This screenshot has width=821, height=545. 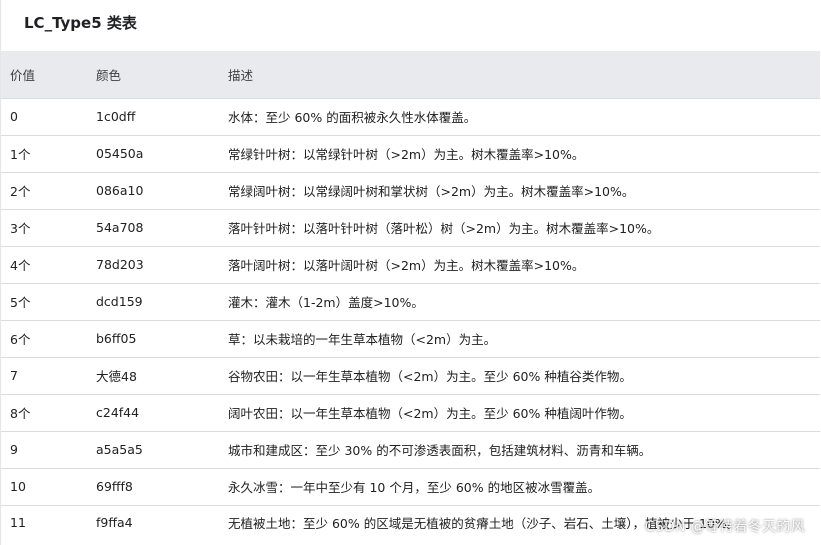 I want to click on cell-description: 常绿针叶树：以常绿针叶树（>2m）为主。树木覆盖率>10%。, so click(x=524, y=153).